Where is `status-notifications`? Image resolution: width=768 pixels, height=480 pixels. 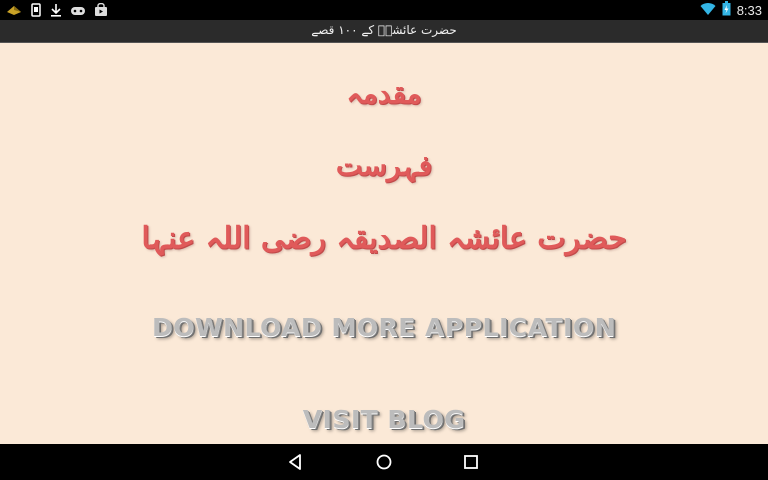
status-notifications is located at coordinates (57, 11).